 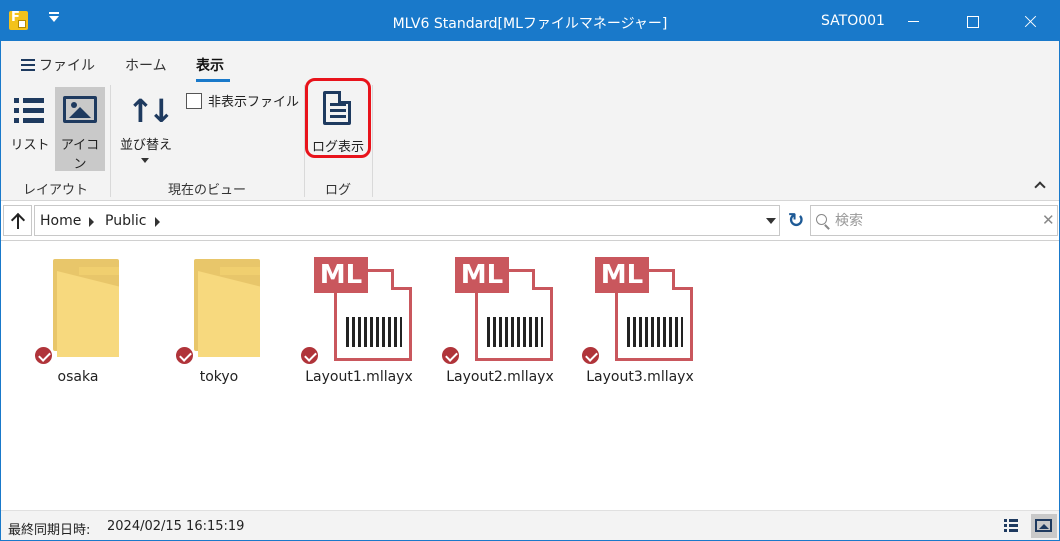 I want to click on breadcrumb-public: Public, so click(x=125, y=221).